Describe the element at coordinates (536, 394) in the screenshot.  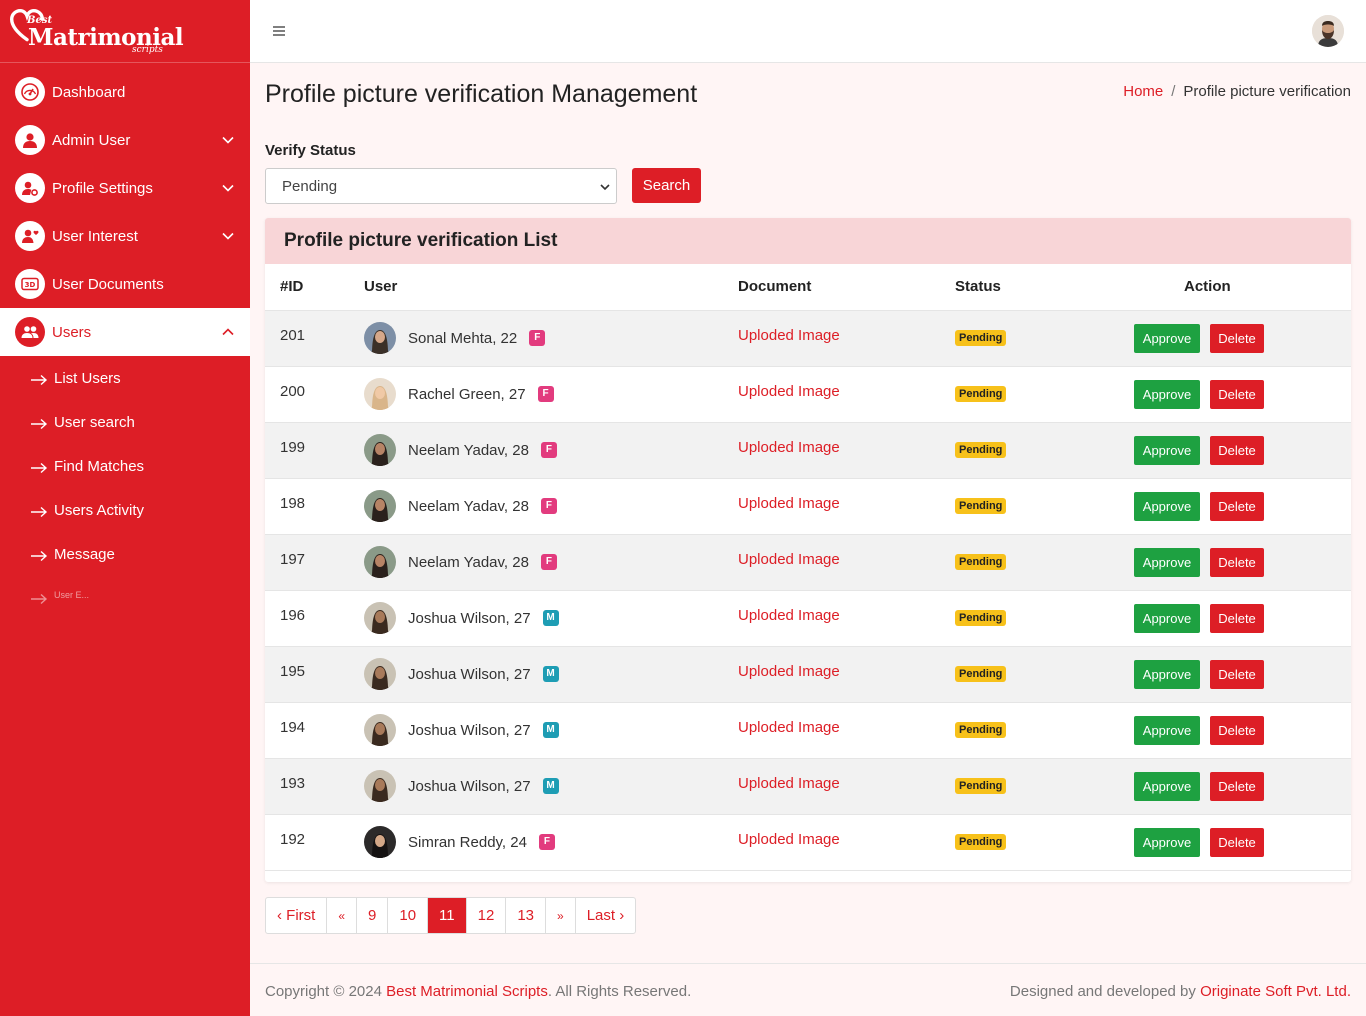
I see `row-user-cell: Rachel Green, 27 F` at that location.